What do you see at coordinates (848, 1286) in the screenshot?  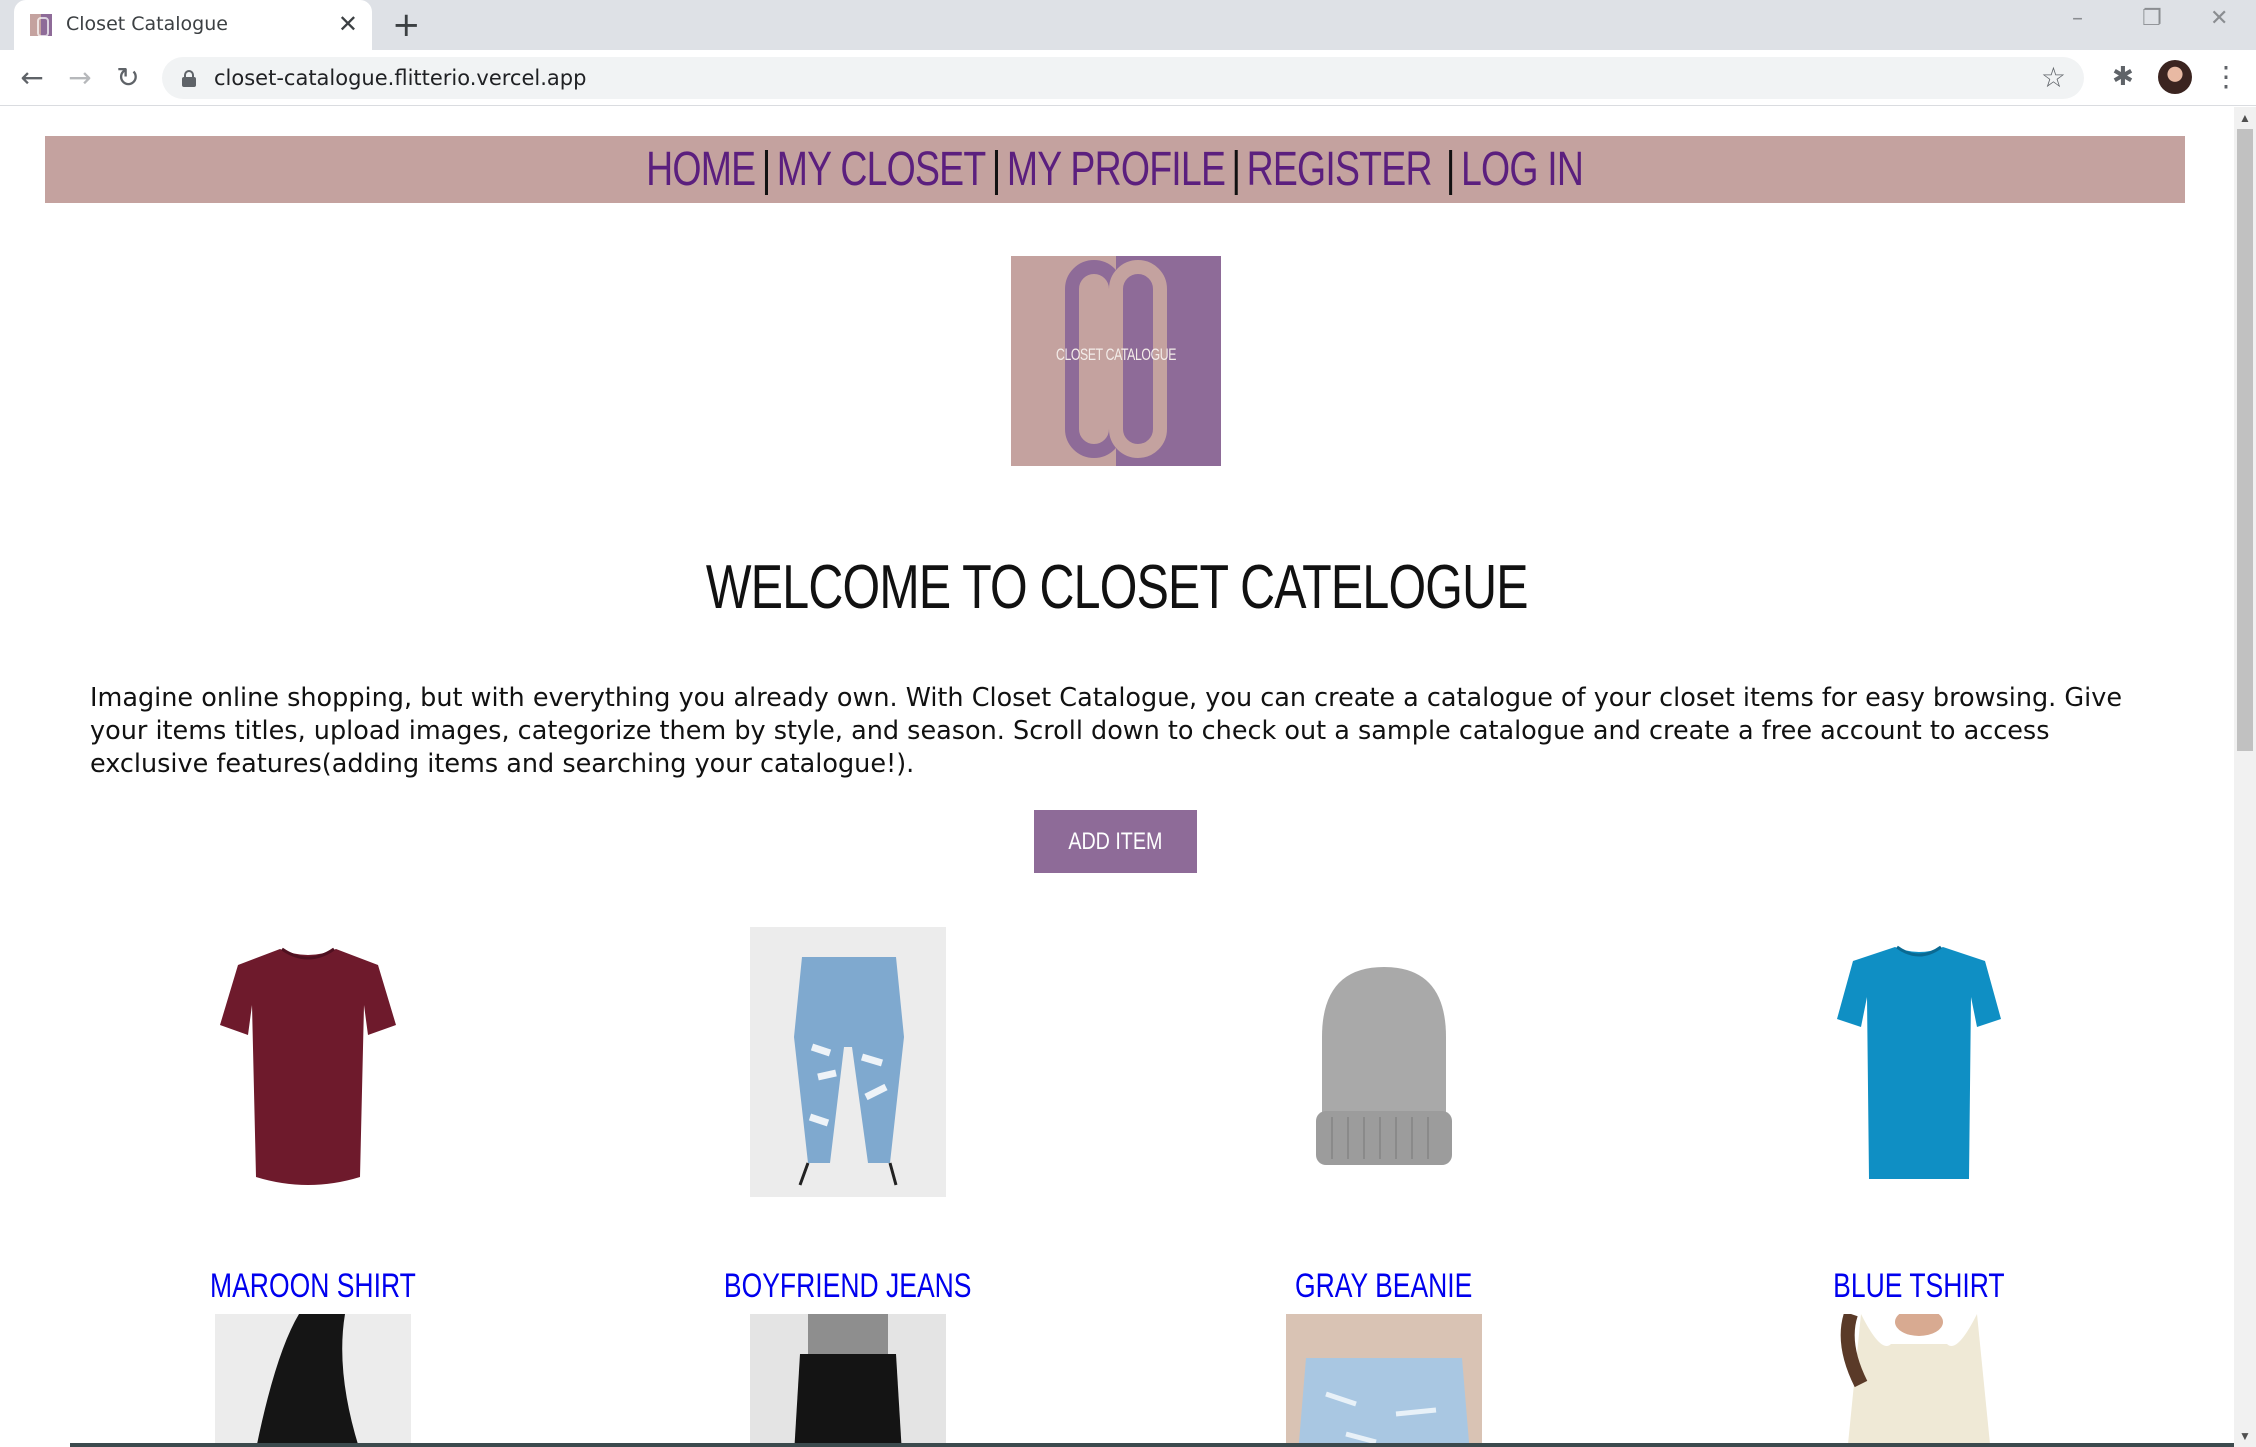 I see `item-title-link: BOYFRIEND JEANS` at bounding box center [848, 1286].